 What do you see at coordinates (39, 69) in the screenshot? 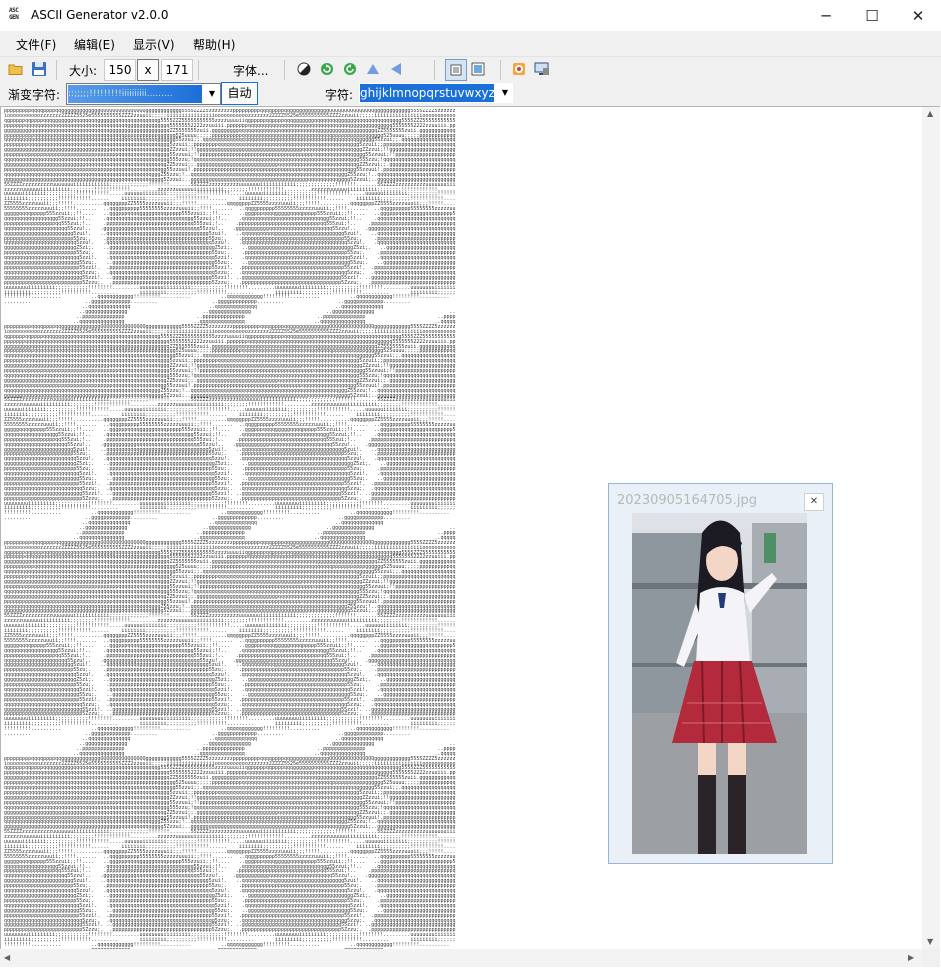
I see `save-icon` at bounding box center [39, 69].